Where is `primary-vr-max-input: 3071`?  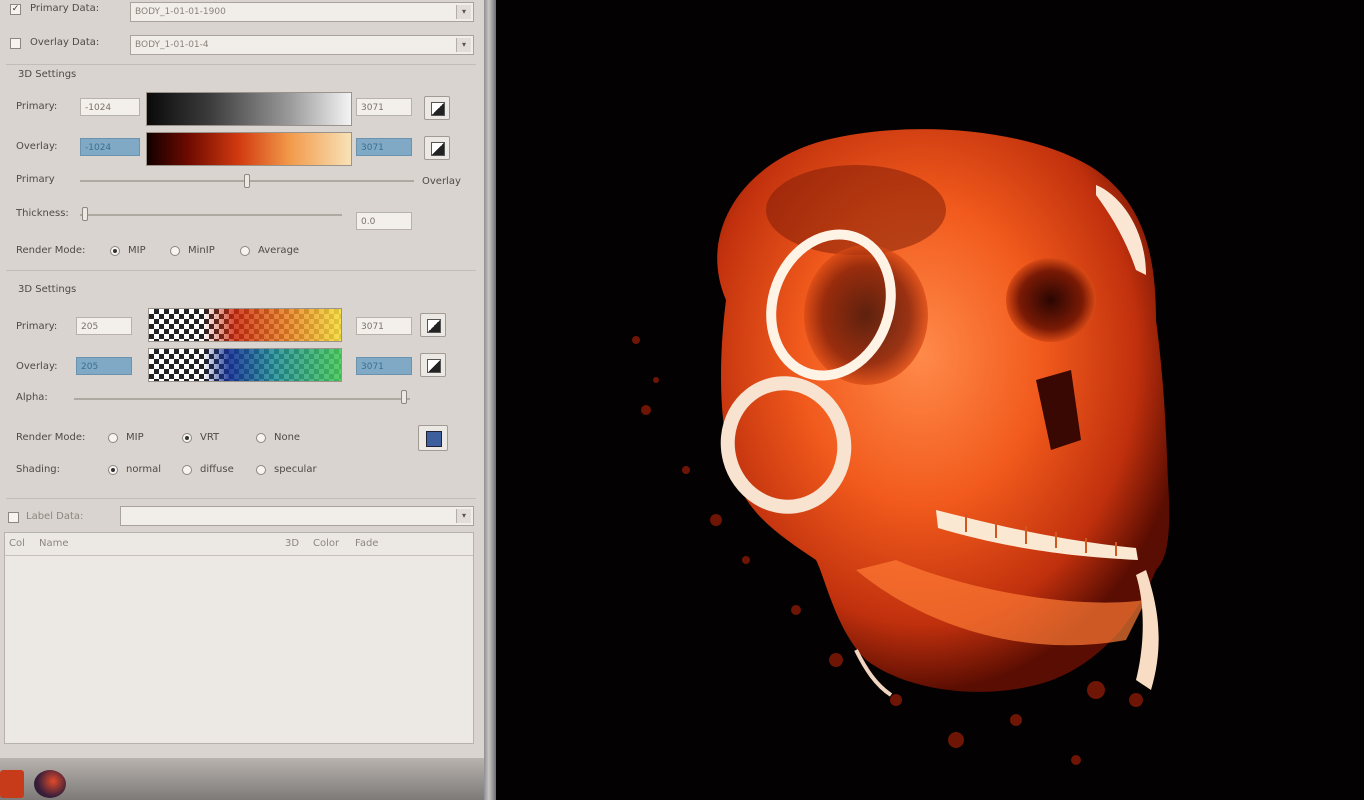
primary-vr-max-input: 3071 is located at coordinates (384, 326).